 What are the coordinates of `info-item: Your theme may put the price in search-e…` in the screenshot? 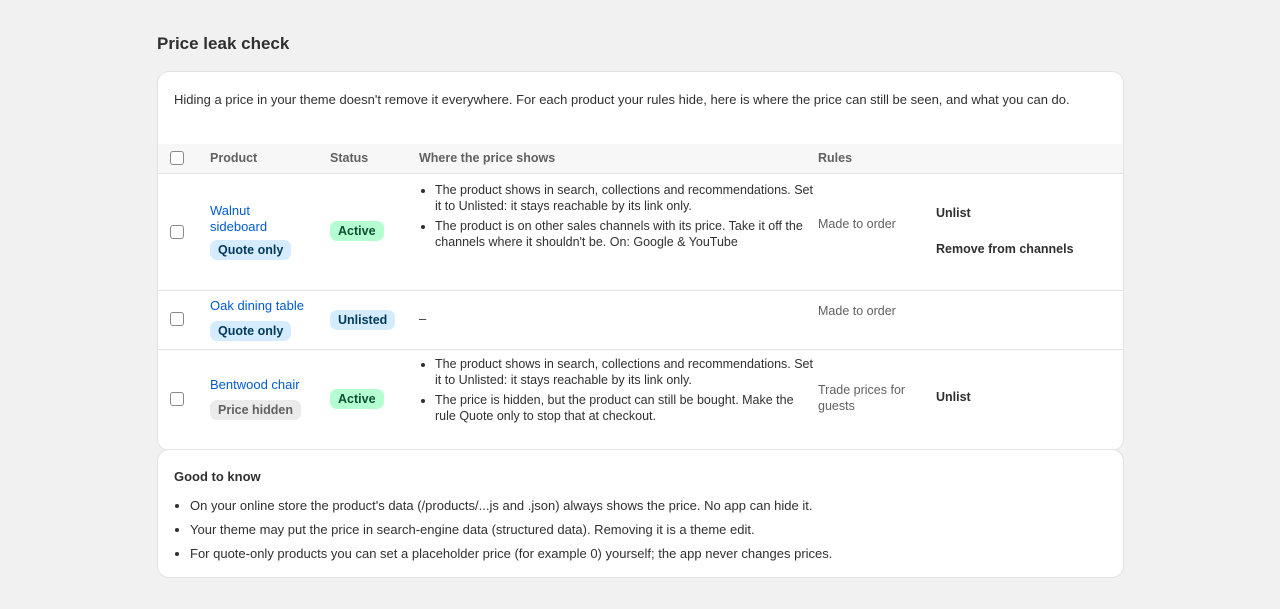 It's located at (655, 530).